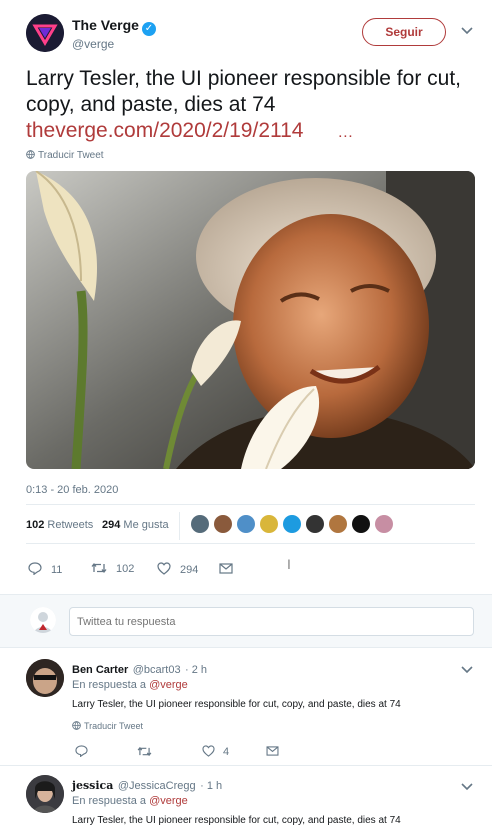 This screenshot has height=836, width=492. I want to click on retweet-count: 102, so click(125, 569).